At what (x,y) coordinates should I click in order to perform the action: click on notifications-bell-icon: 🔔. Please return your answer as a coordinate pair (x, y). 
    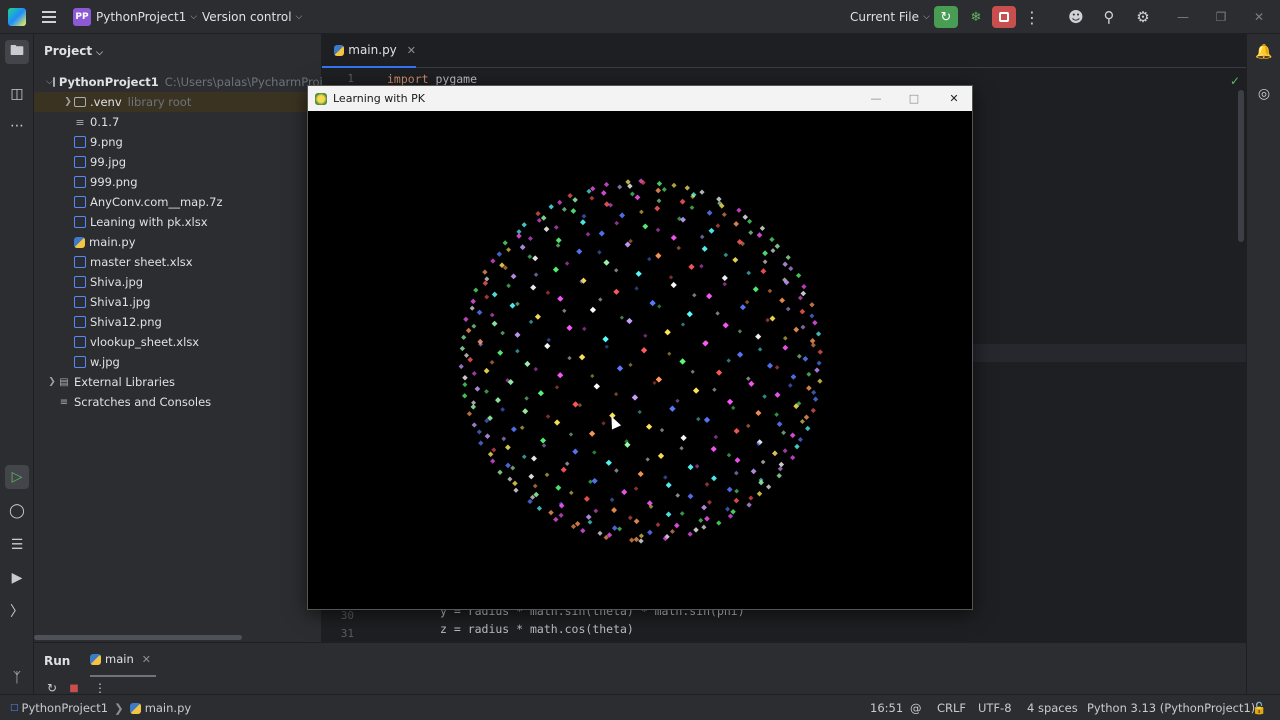
    Looking at the image, I should click on (1264, 52).